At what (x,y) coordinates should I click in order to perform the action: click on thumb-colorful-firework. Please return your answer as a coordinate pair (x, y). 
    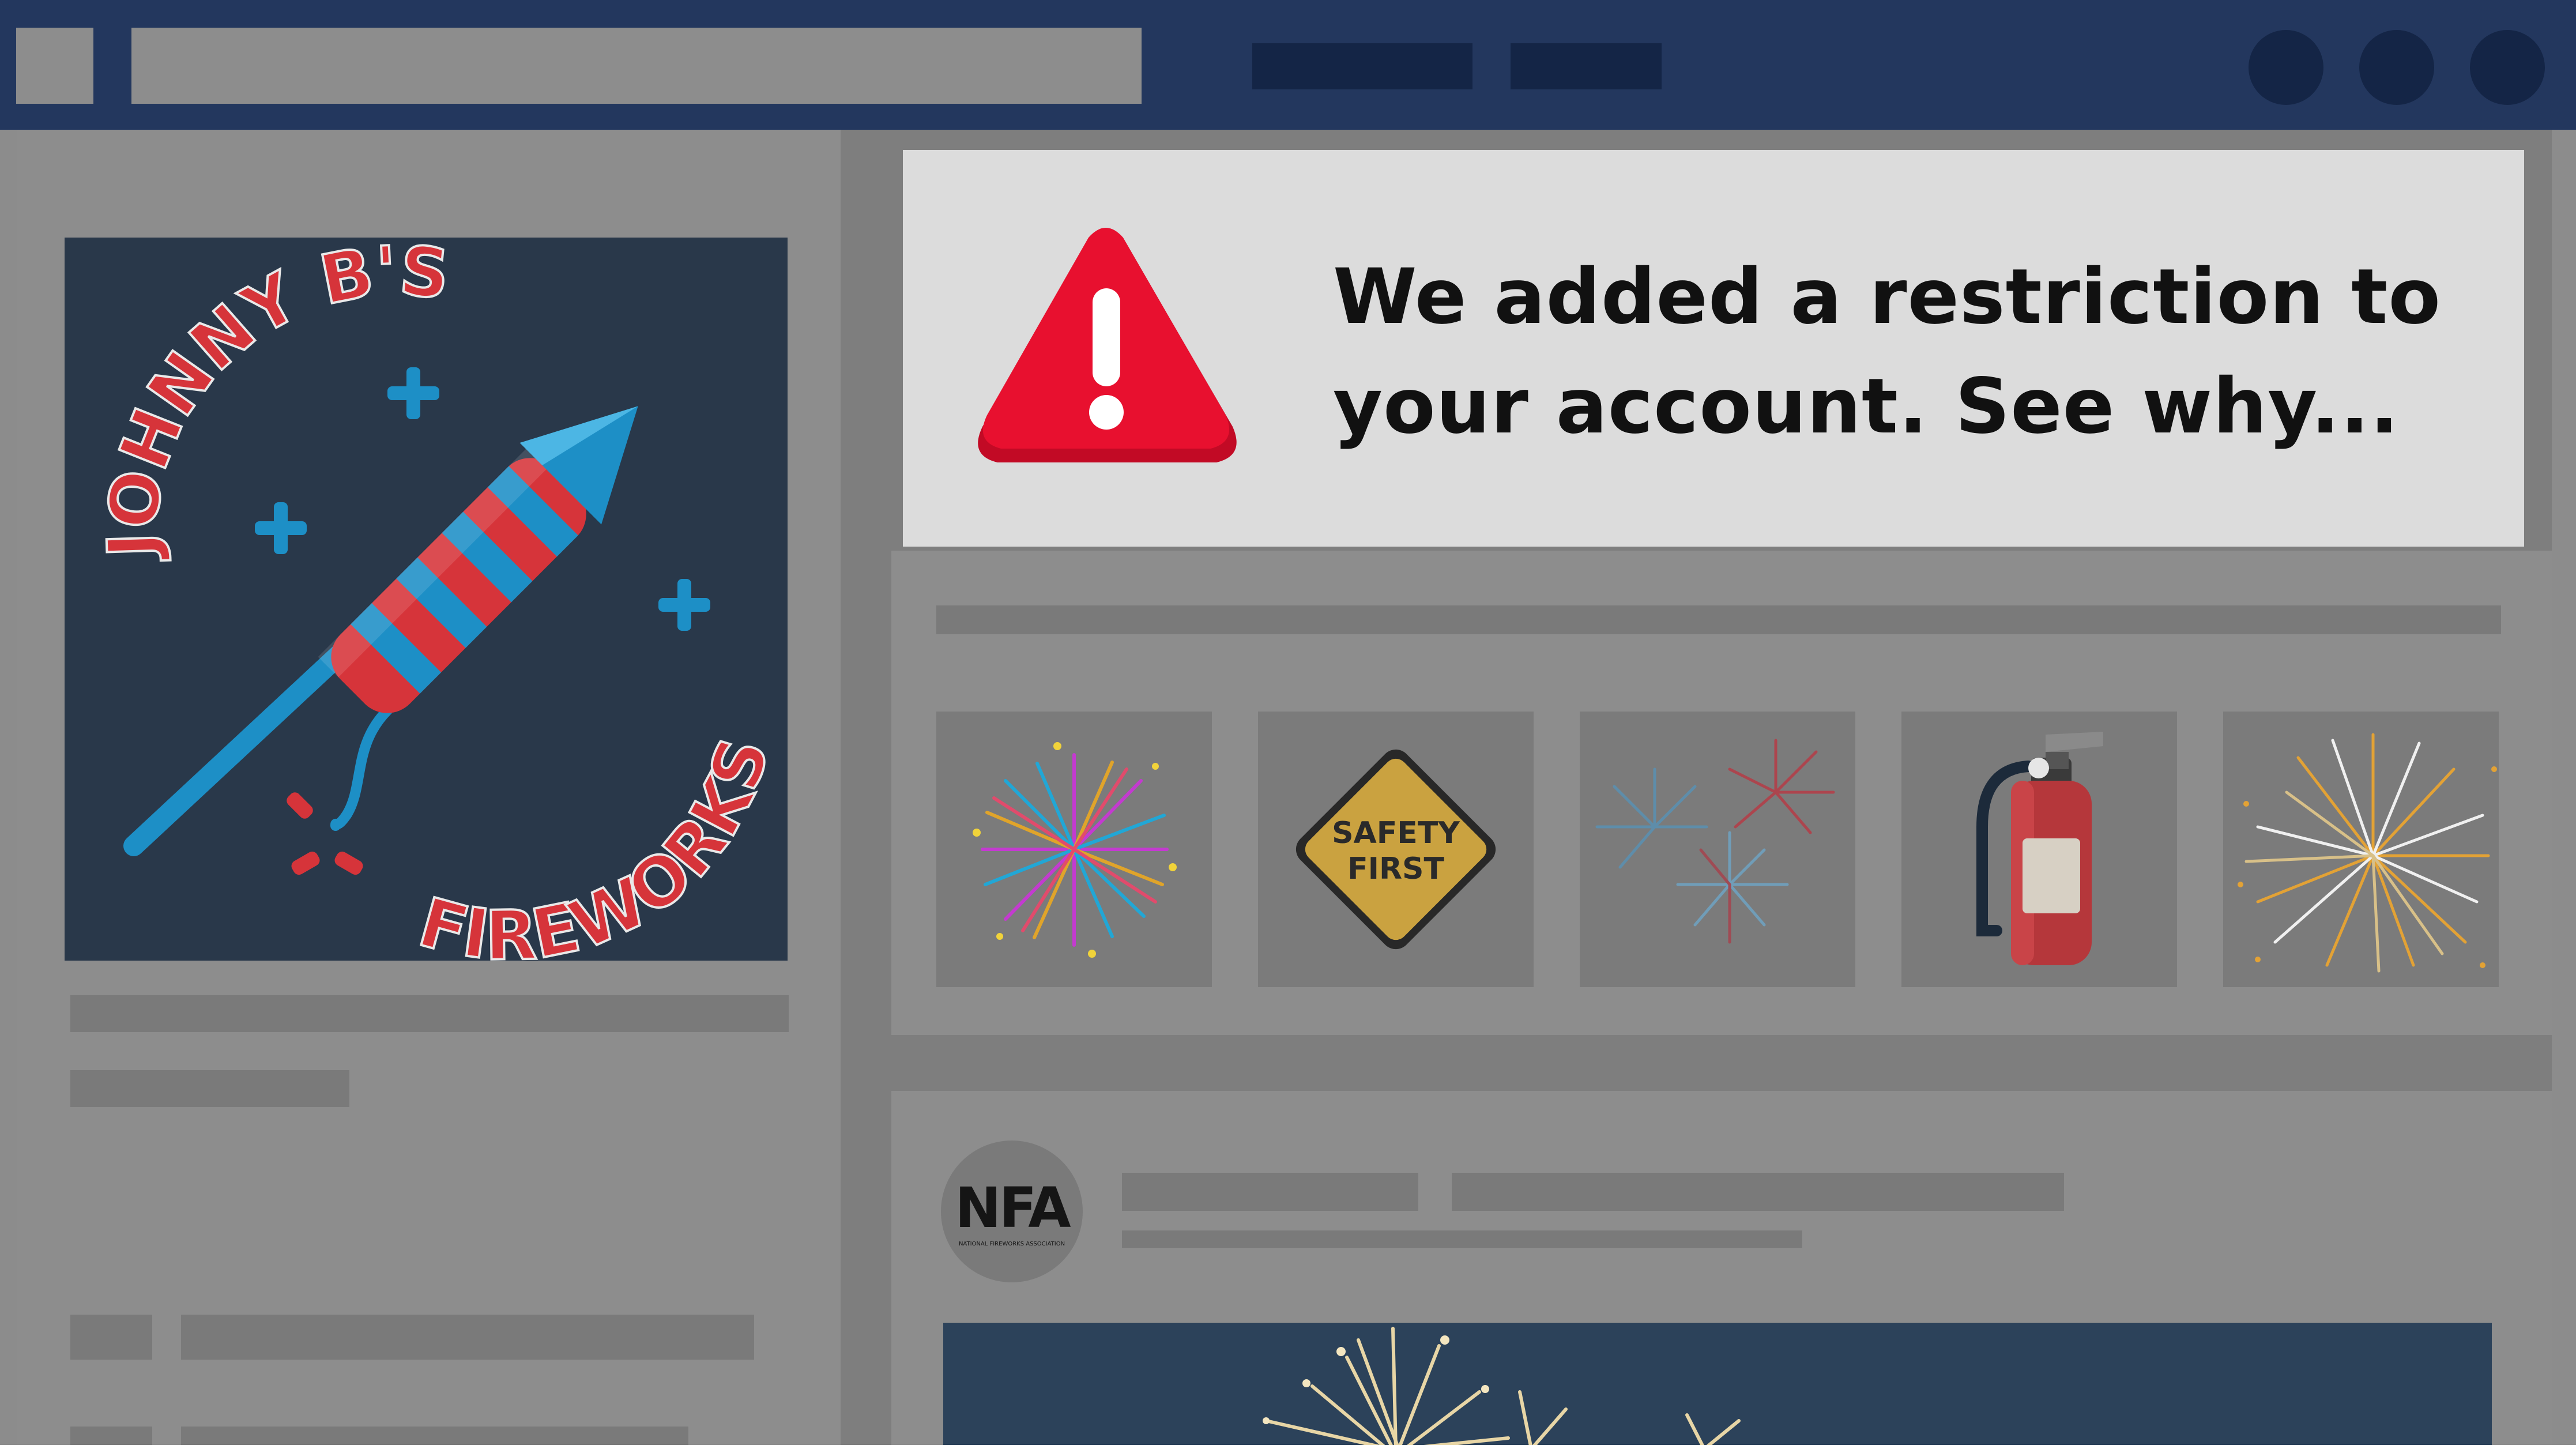
    Looking at the image, I should click on (1074, 849).